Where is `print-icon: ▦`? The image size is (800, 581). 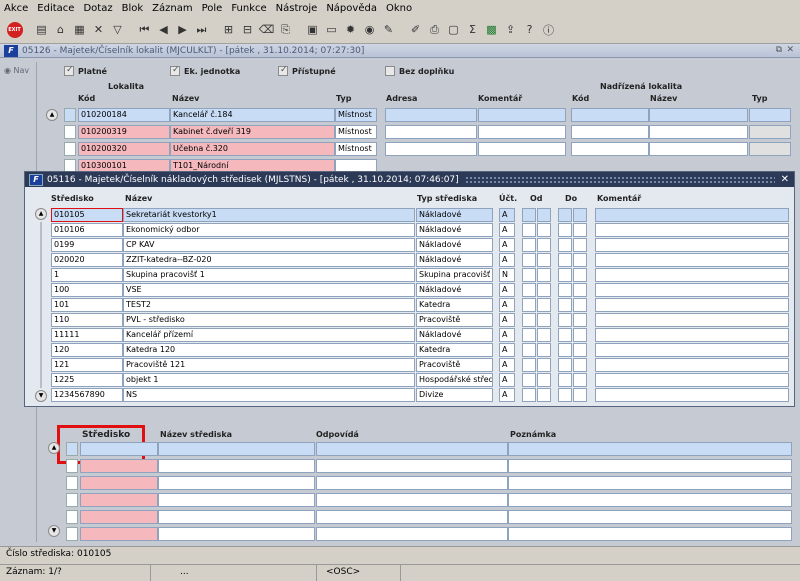 print-icon: ▦ is located at coordinates (79, 29).